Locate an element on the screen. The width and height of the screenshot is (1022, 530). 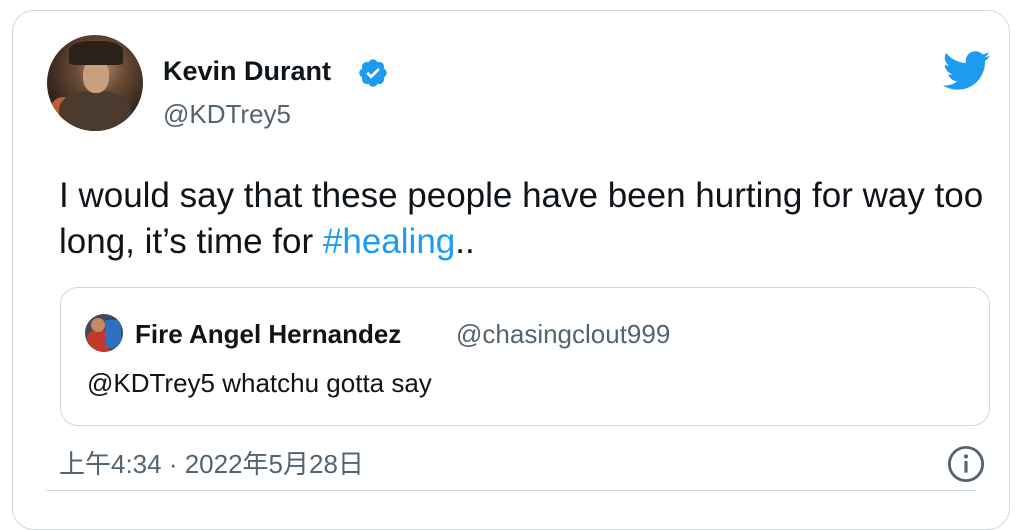
author-name: Kevin Durant is located at coordinates (247, 71).